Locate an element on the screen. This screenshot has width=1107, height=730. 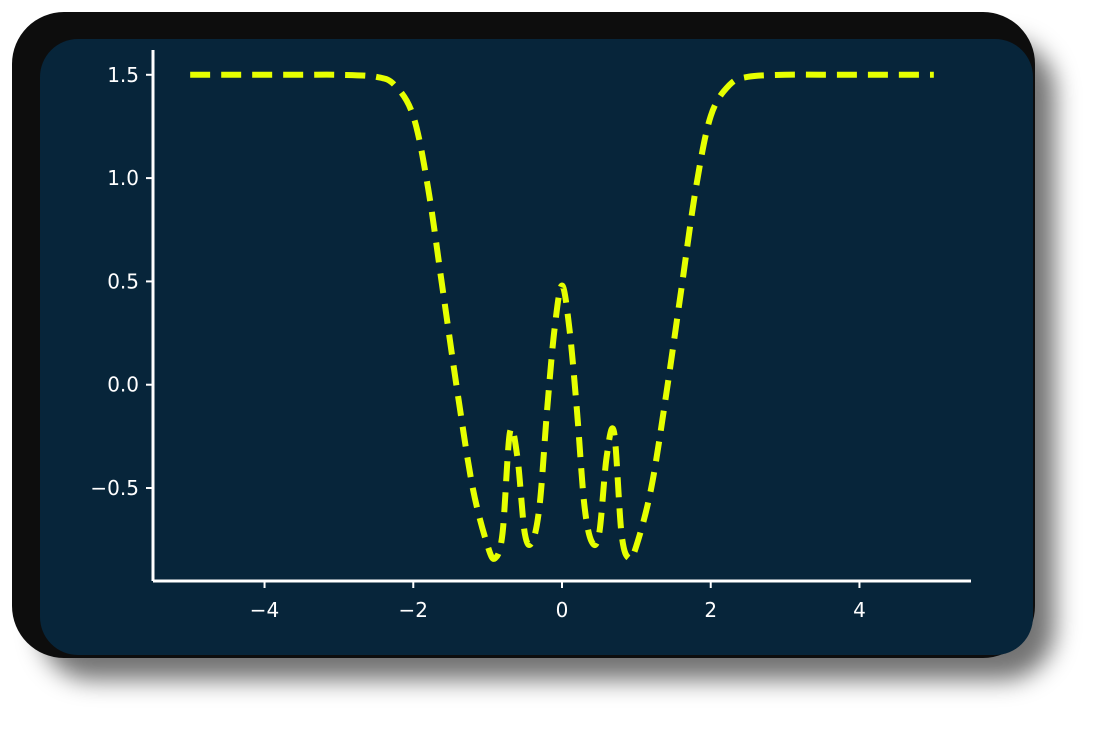
y-tick-label: 1.0 is located at coordinates (123, 178).